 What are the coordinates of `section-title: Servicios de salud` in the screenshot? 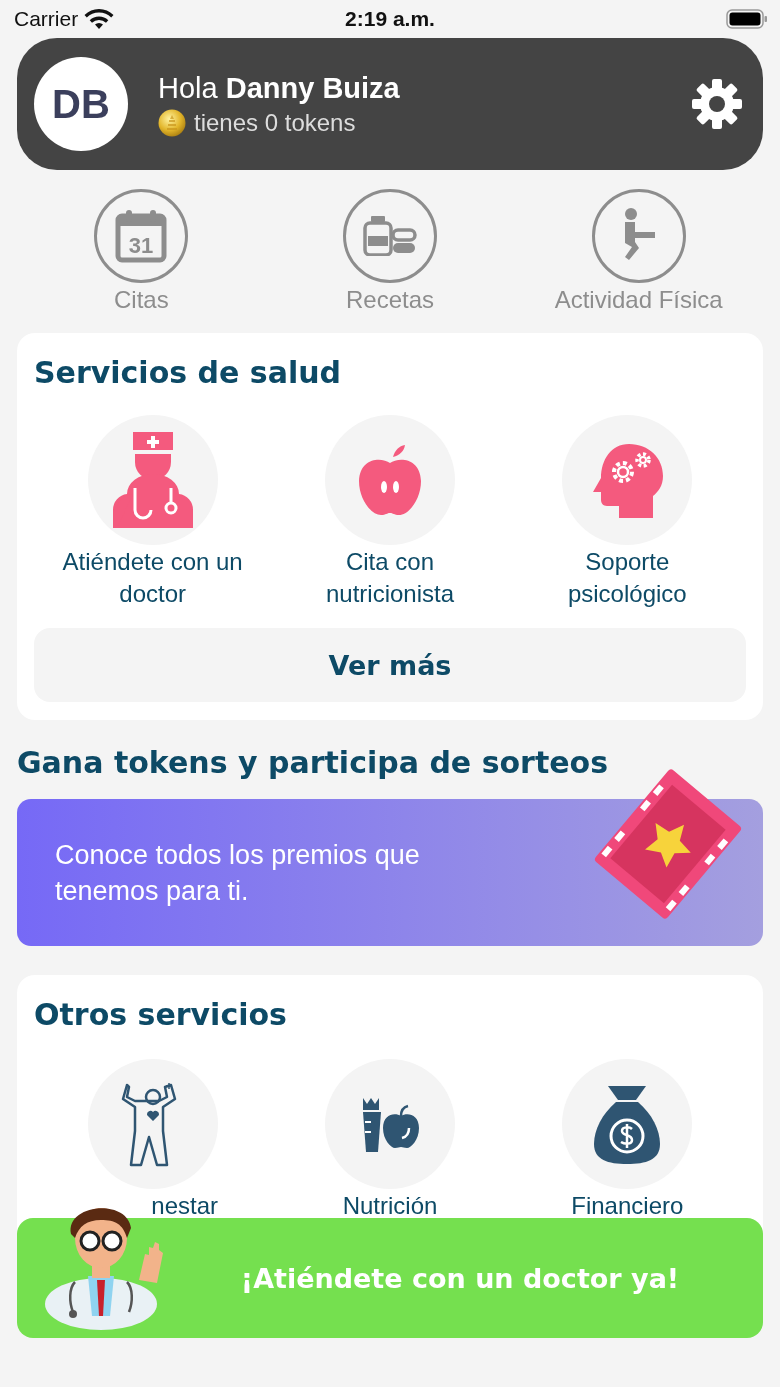 It's located at (188, 373).